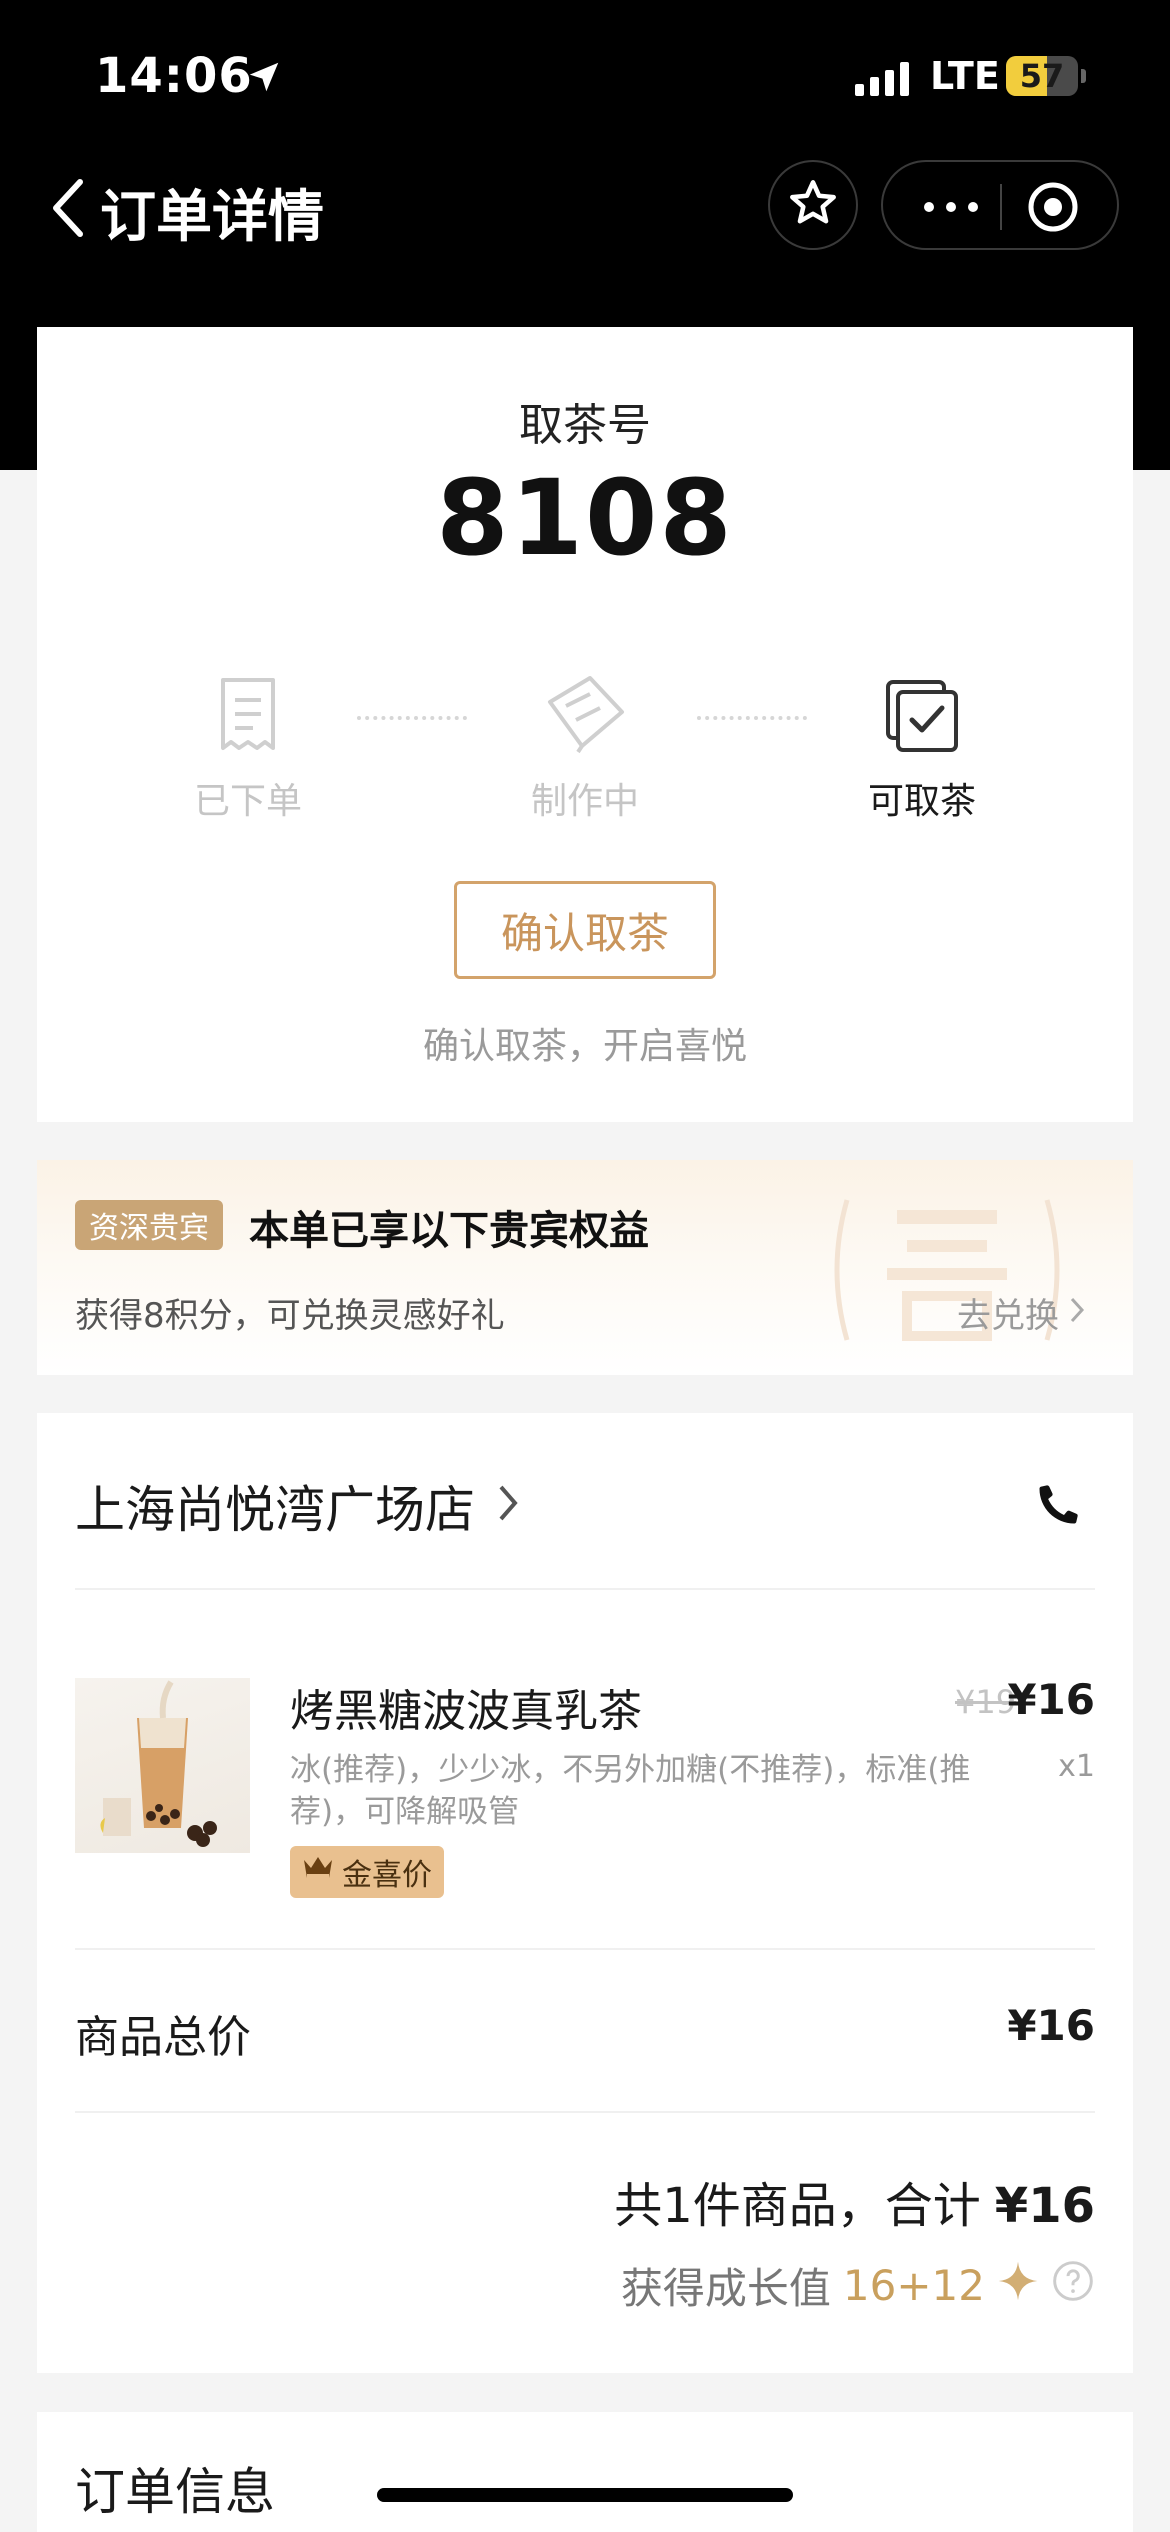 The image size is (1170, 2532). Describe the element at coordinates (585, 205) in the screenshot. I see `navigation-bar: 订单详情` at that location.